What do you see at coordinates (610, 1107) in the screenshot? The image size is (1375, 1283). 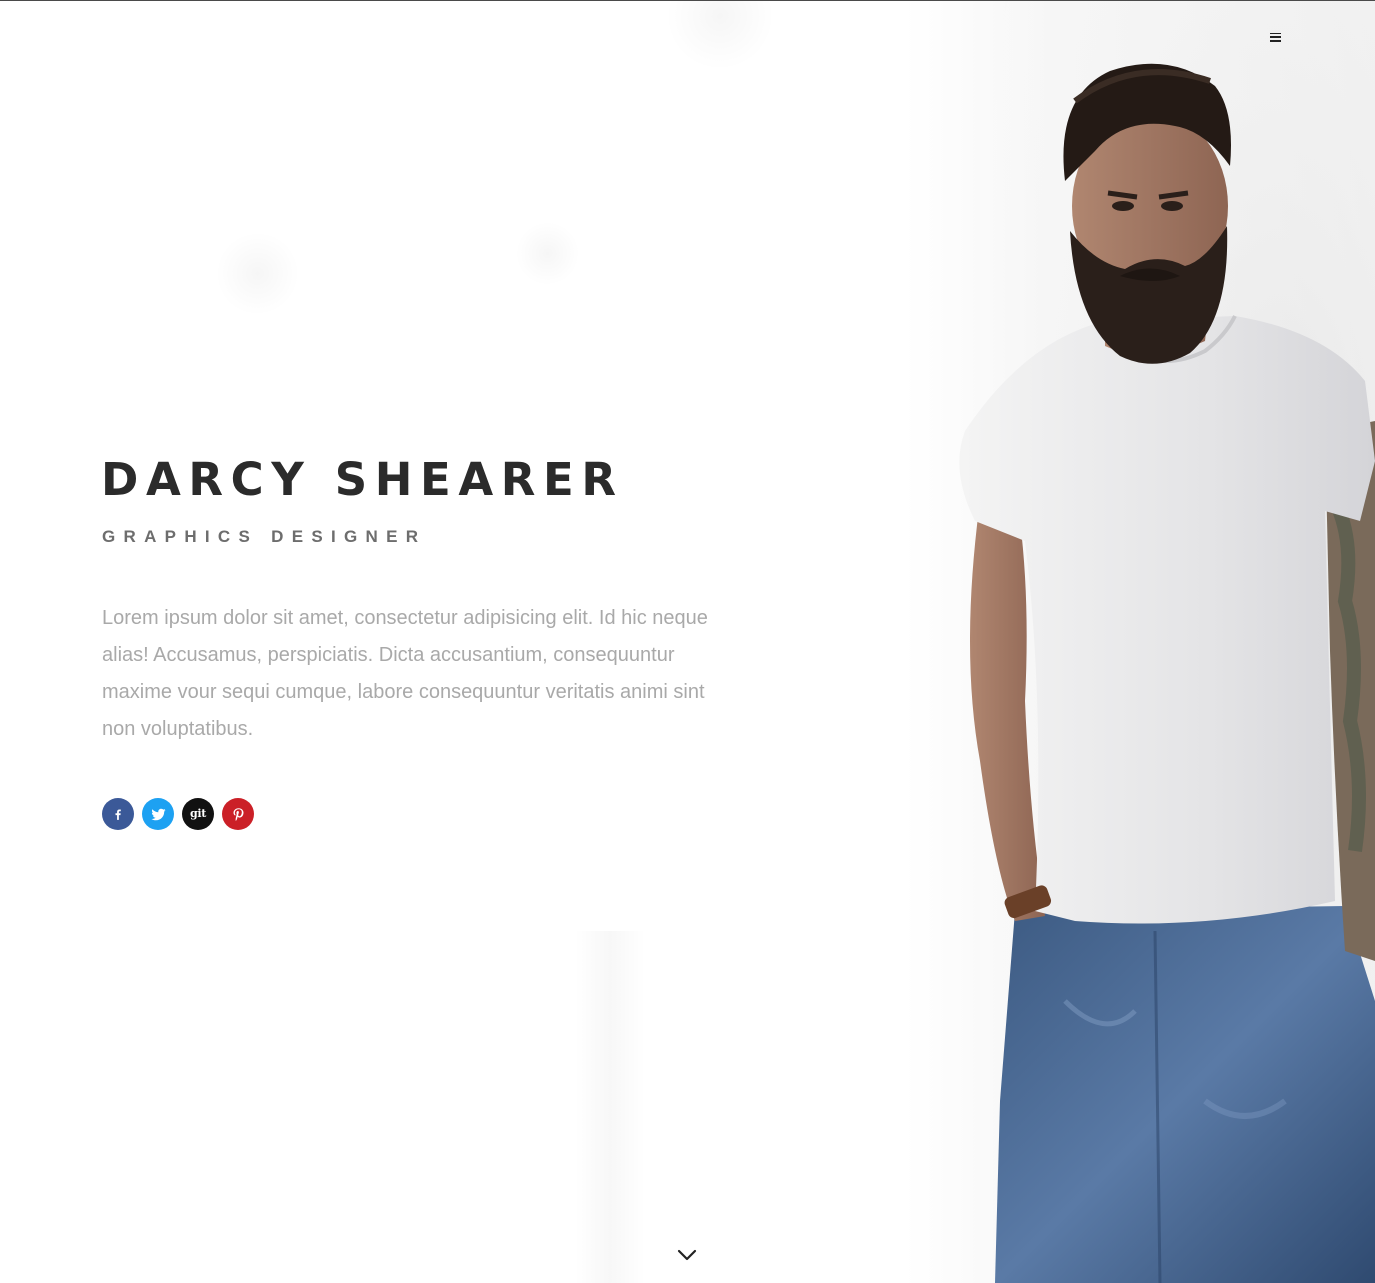 I see `background-streak` at bounding box center [610, 1107].